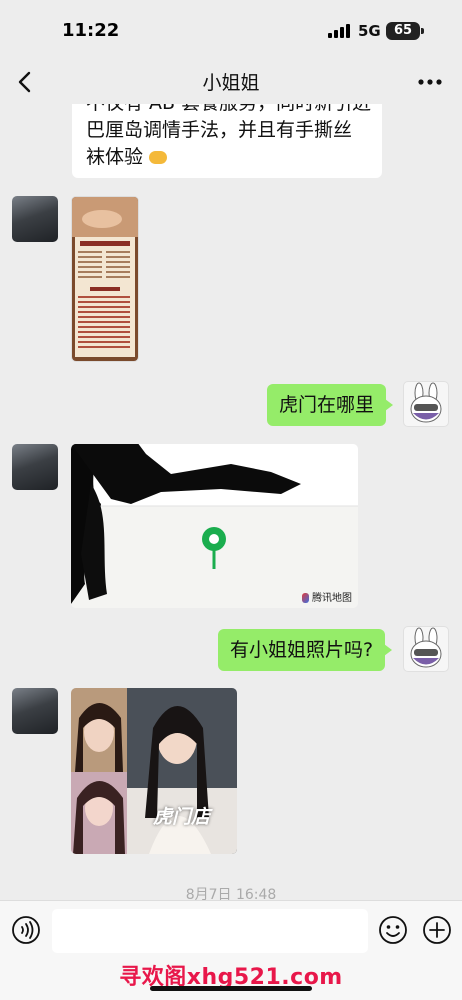 The image size is (462, 1000). Describe the element at coordinates (227, 157) in the screenshot. I see `message-line: 袜体验` at that location.